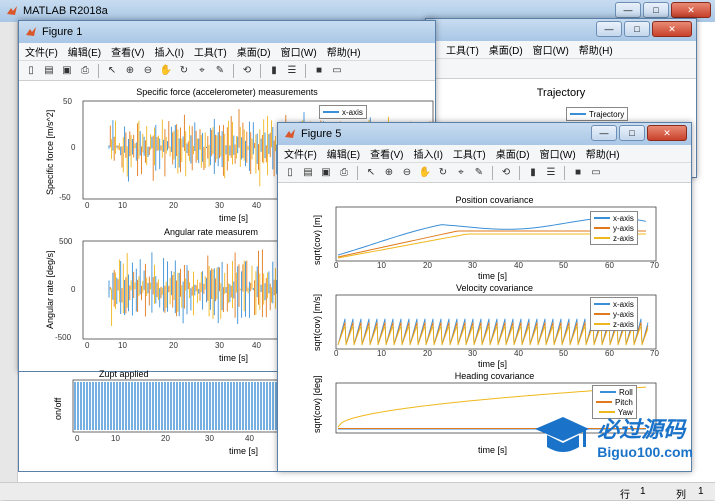 The image size is (715, 501). I want to click on minimize-button: —, so click(628, 10).